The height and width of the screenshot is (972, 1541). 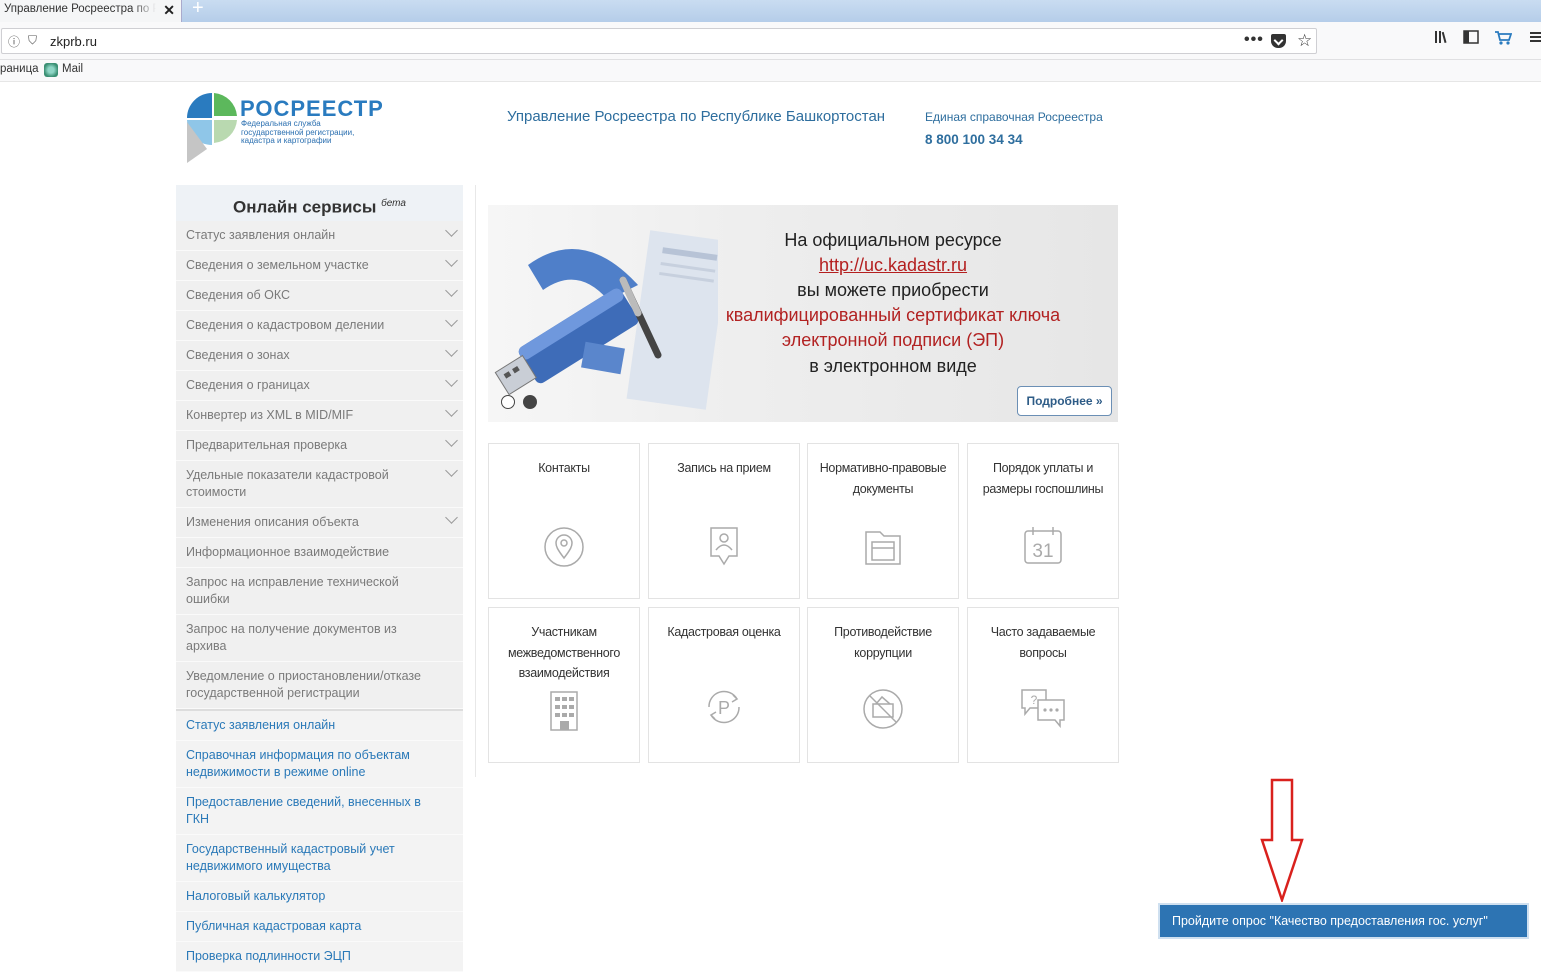 What do you see at coordinates (319, 927) in the screenshot?
I see `sidebar-link: Публичная кадастровая карта` at bounding box center [319, 927].